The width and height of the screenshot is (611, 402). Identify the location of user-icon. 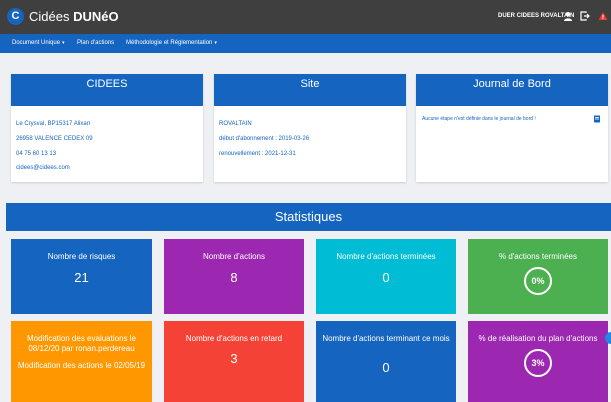
(568, 16).